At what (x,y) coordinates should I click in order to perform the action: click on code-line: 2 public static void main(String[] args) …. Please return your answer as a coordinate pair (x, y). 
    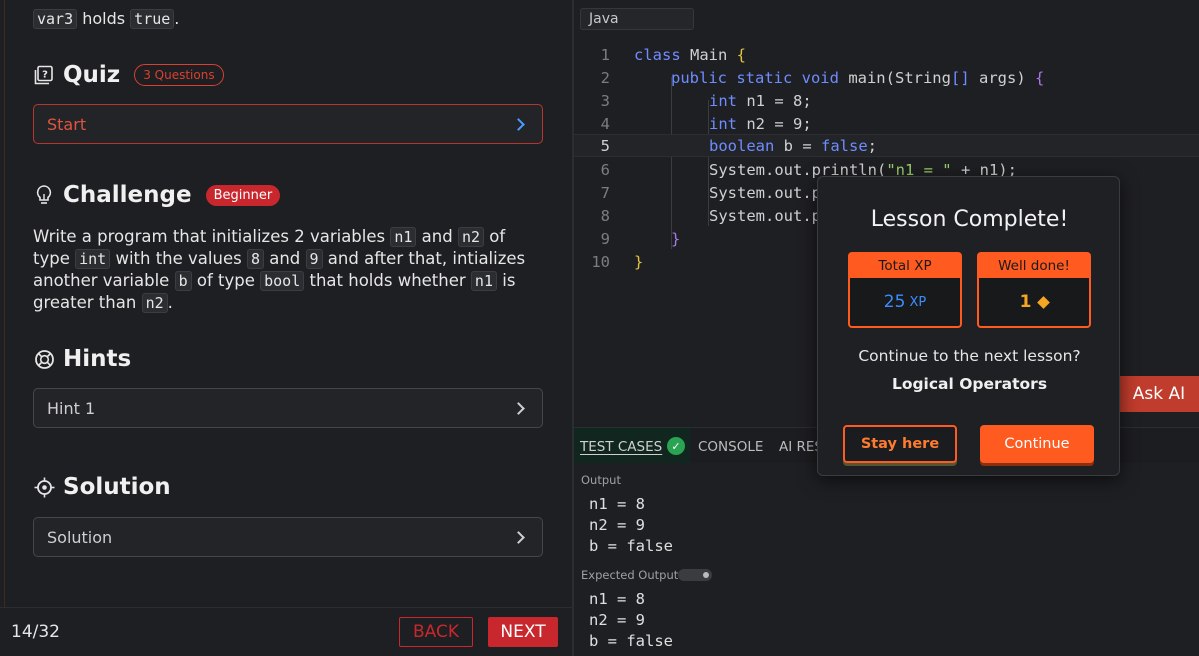
    Looking at the image, I should click on (822, 77).